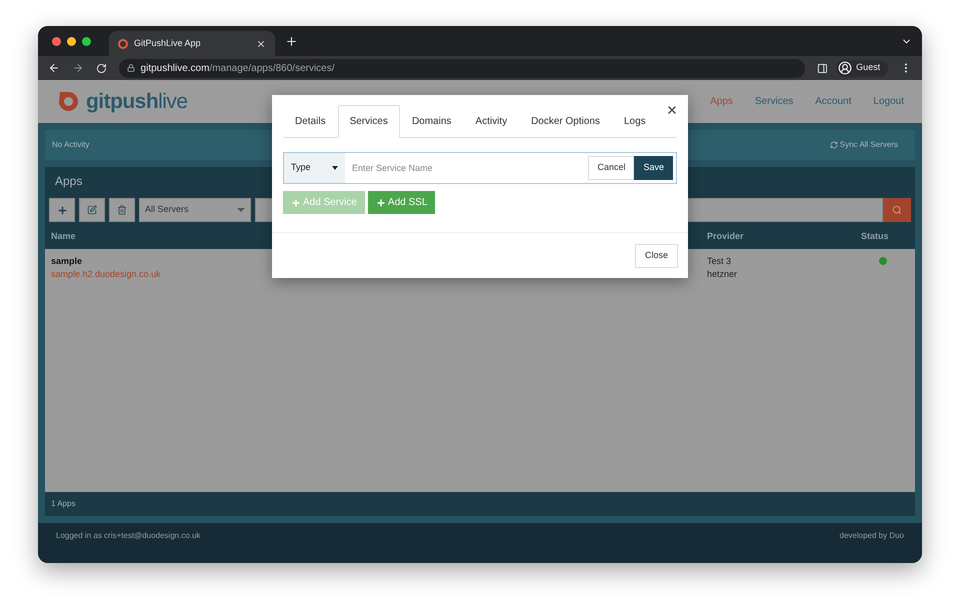 Image resolution: width=960 pixels, height=615 pixels. Describe the element at coordinates (897, 210) in the screenshot. I see `search-icon` at that location.